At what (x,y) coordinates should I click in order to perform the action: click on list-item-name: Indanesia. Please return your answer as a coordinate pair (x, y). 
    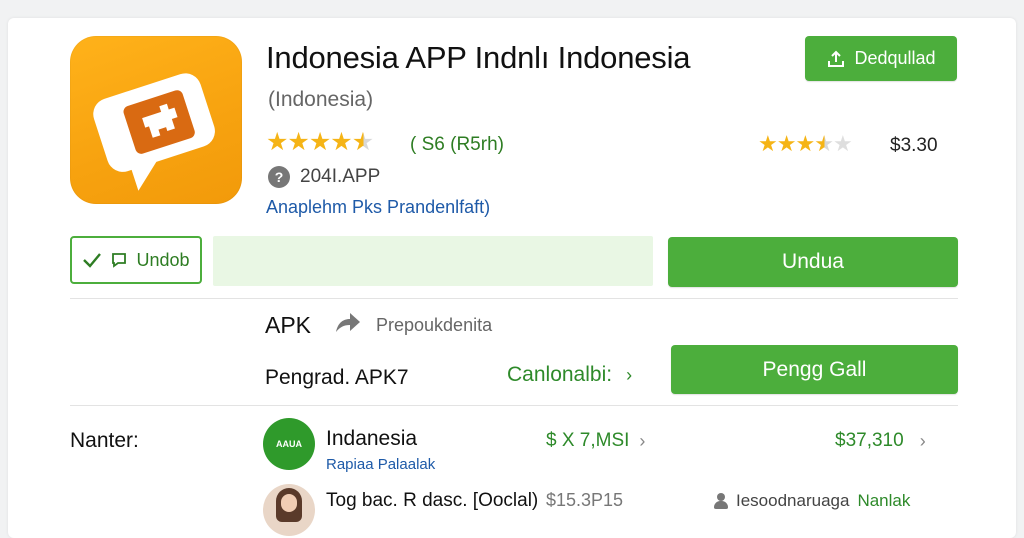
    Looking at the image, I should click on (371, 439).